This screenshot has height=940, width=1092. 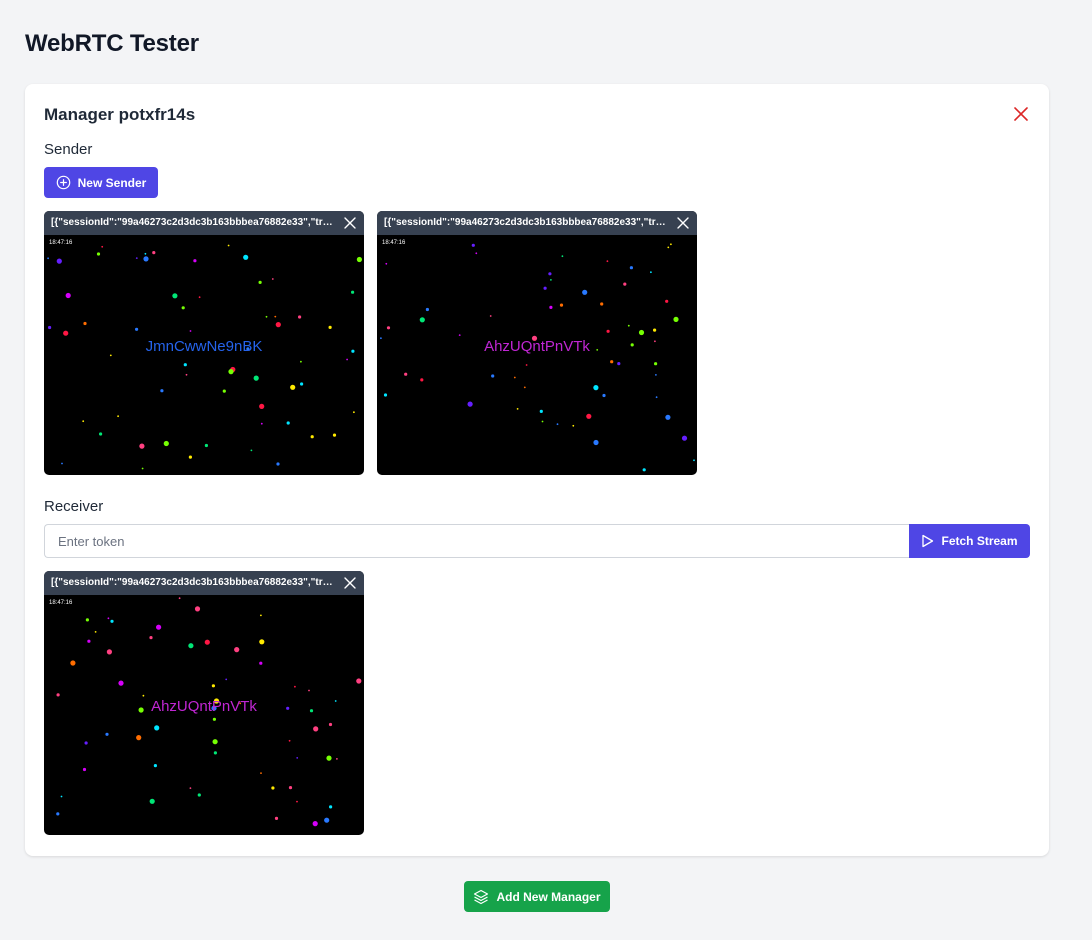 What do you see at coordinates (101, 182) in the screenshot?
I see `new-sender-button: New Sender` at bounding box center [101, 182].